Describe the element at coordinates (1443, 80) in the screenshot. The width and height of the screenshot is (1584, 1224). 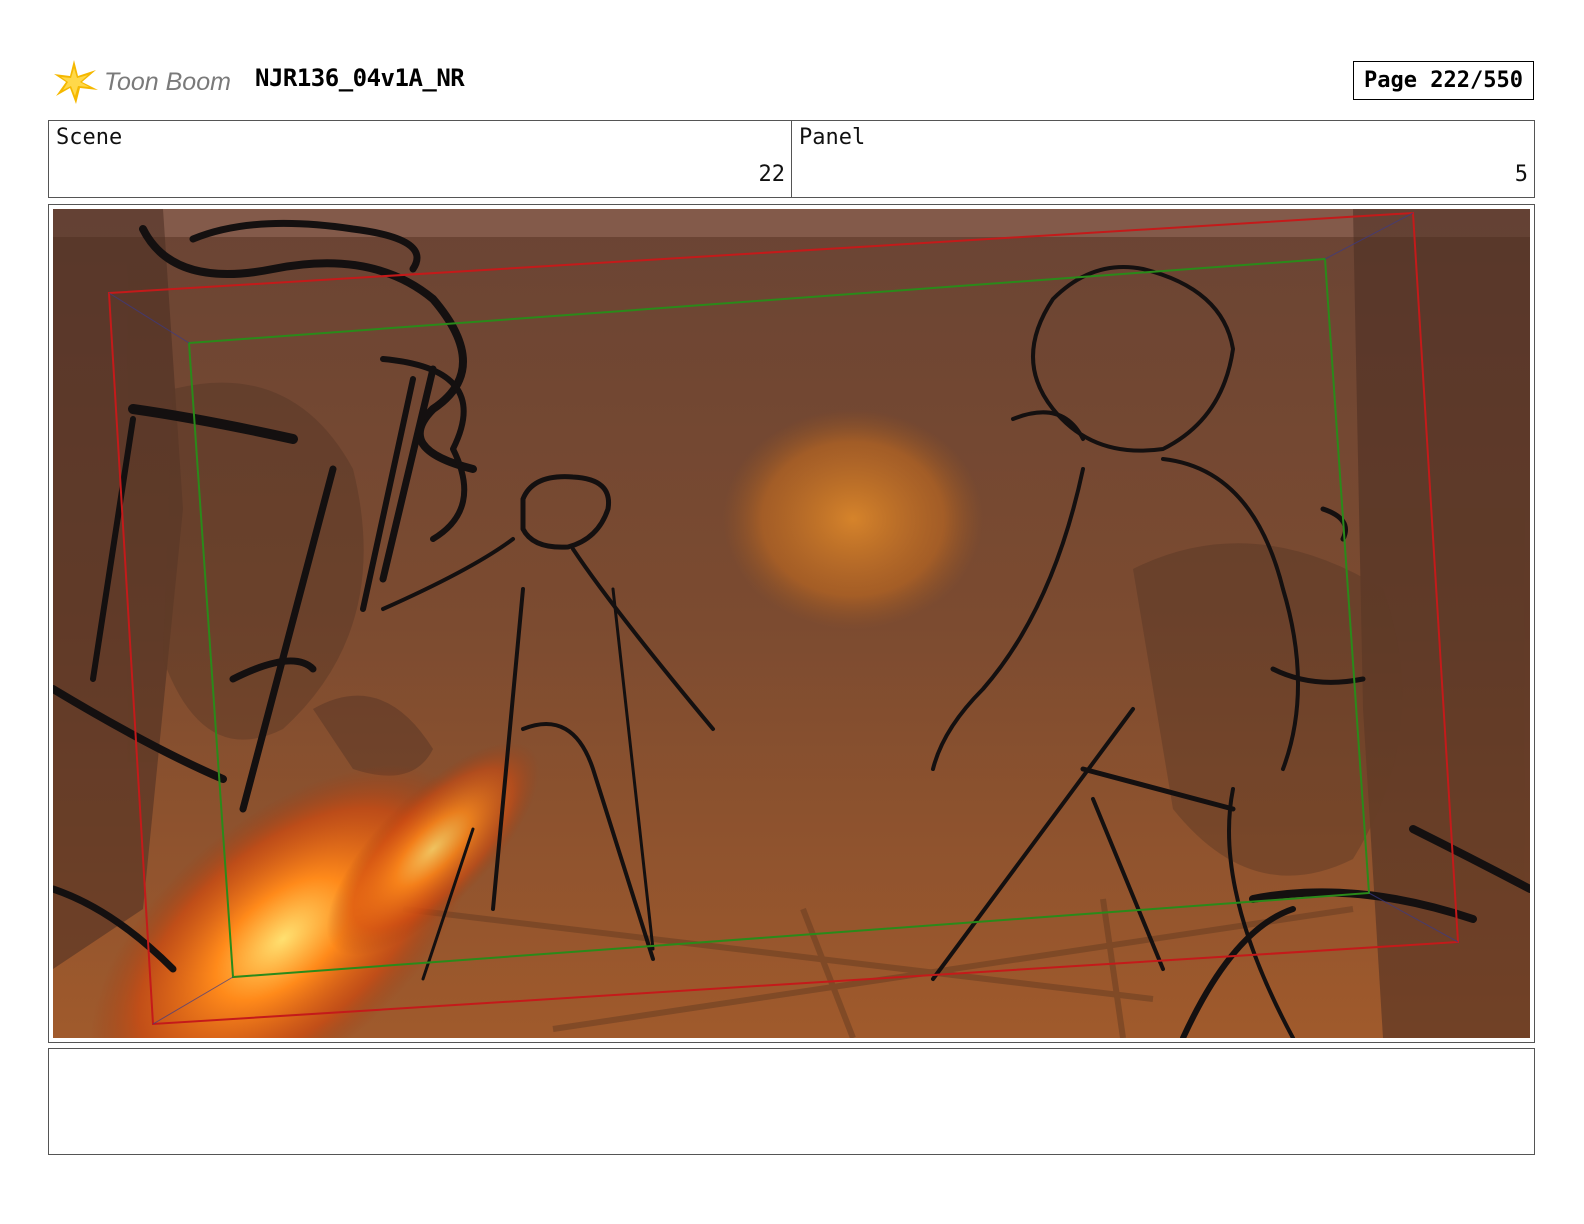
I see `page-indicator: Page 222/550` at that location.